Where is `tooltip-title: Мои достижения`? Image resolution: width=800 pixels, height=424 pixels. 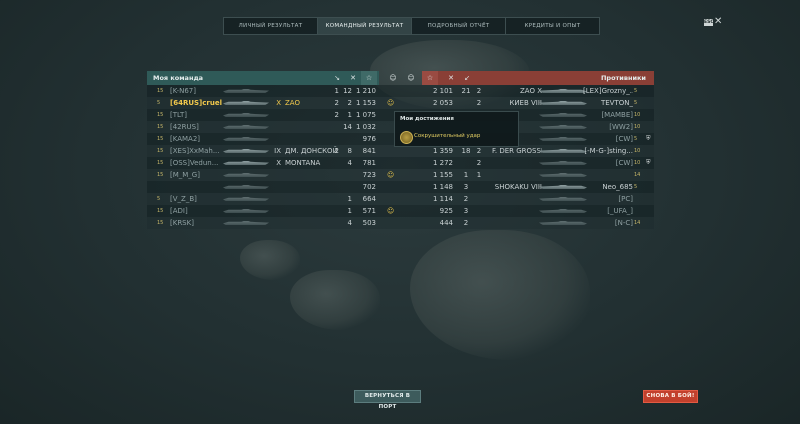 tooltip-title: Мои достижения is located at coordinates (427, 119).